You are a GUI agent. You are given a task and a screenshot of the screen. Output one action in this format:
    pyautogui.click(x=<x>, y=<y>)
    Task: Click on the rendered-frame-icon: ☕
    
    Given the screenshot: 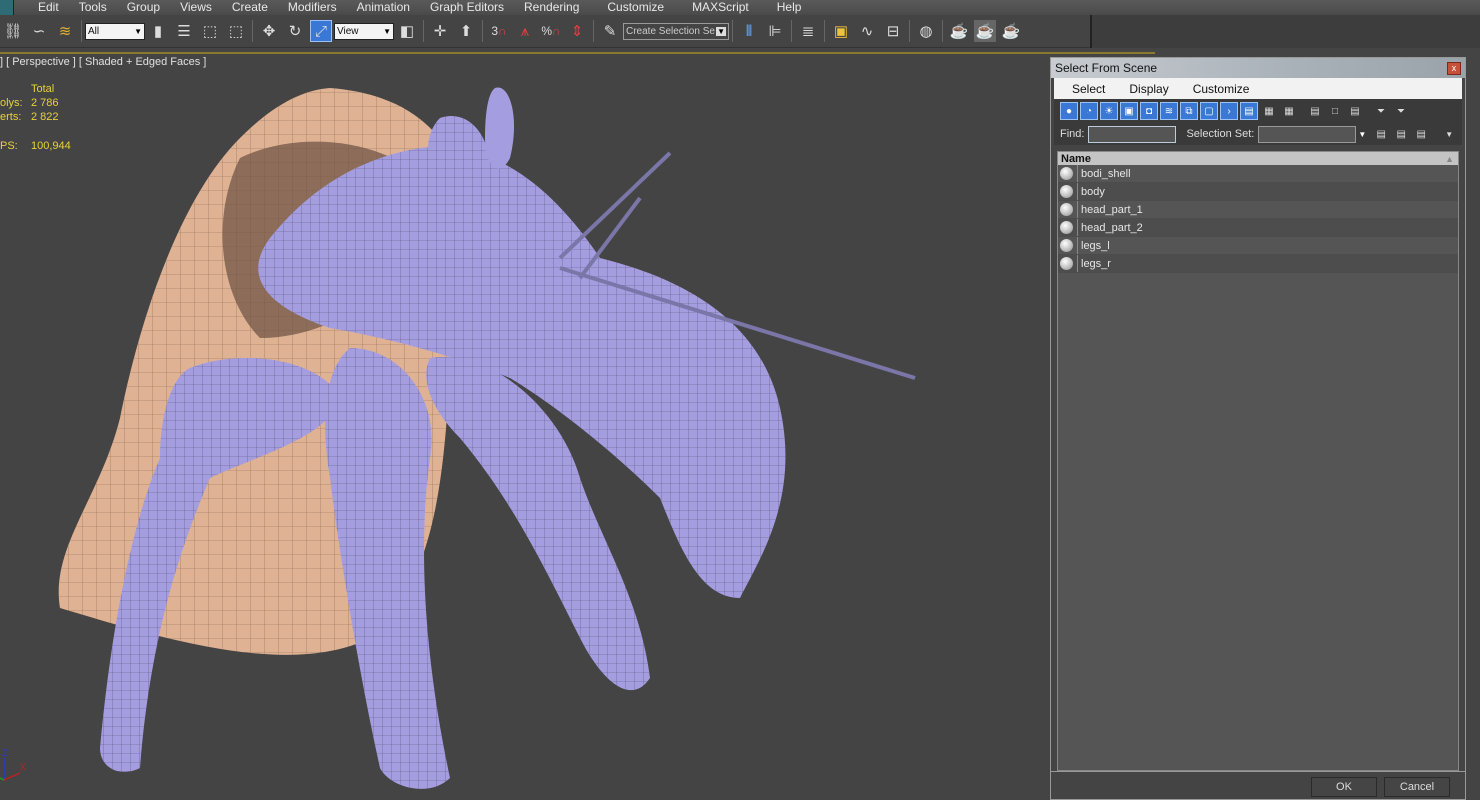 What is the action you would take?
    pyautogui.click(x=985, y=31)
    